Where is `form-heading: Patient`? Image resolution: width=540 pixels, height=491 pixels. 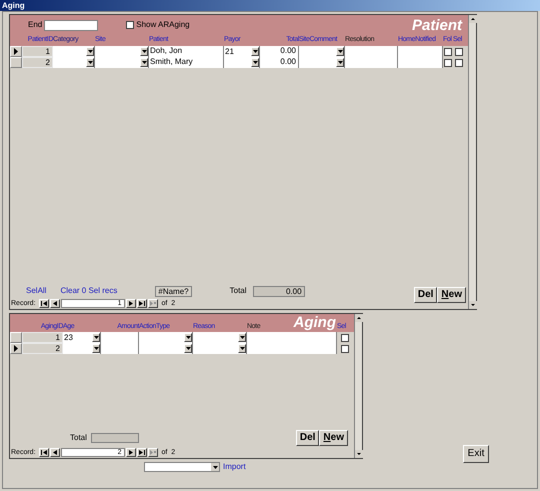 form-heading: Patient is located at coordinates (437, 25).